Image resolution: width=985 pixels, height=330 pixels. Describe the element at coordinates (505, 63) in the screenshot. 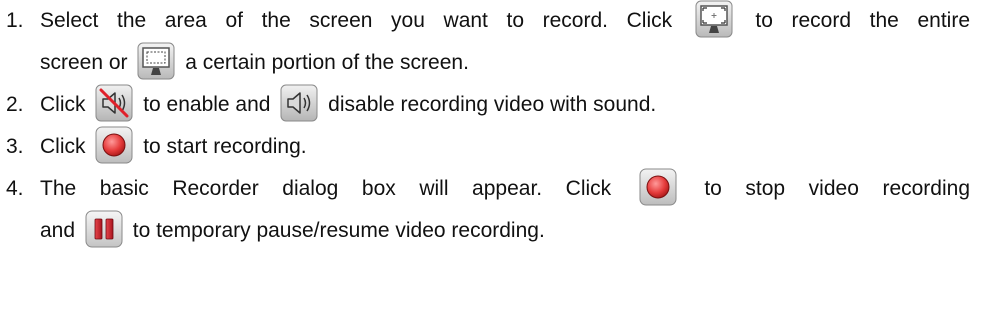

I see `step-1-line-2: screen or a certain portion of the scree` at that location.